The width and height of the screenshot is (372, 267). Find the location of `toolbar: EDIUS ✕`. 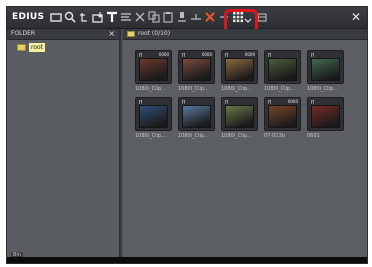

toolbar: EDIUS ✕ is located at coordinates (187, 18).